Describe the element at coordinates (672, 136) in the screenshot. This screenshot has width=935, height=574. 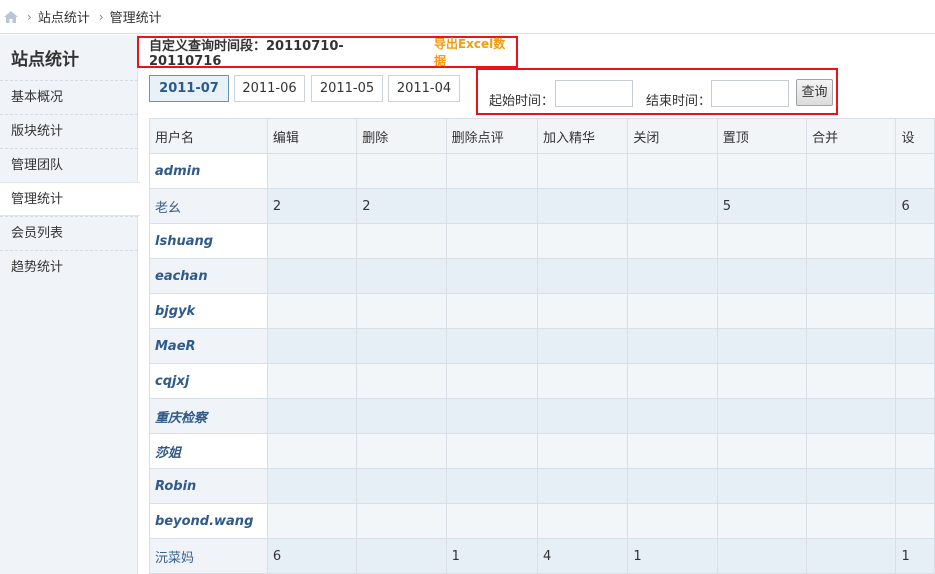
I see `column-header: 关闭` at that location.